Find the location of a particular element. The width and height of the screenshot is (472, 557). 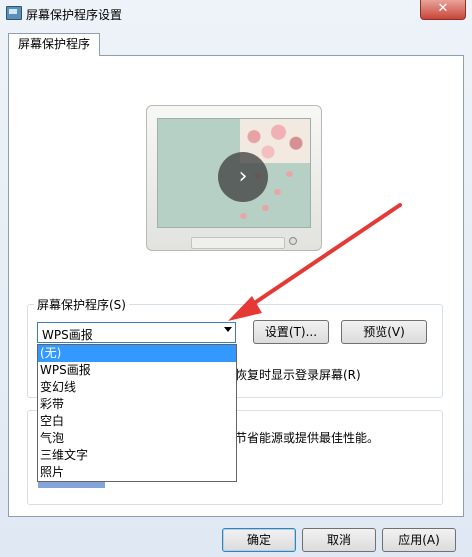

resume-logon-checkbox-label: 恢复时显示登录屏幕(R) is located at coordinates (298, 374).